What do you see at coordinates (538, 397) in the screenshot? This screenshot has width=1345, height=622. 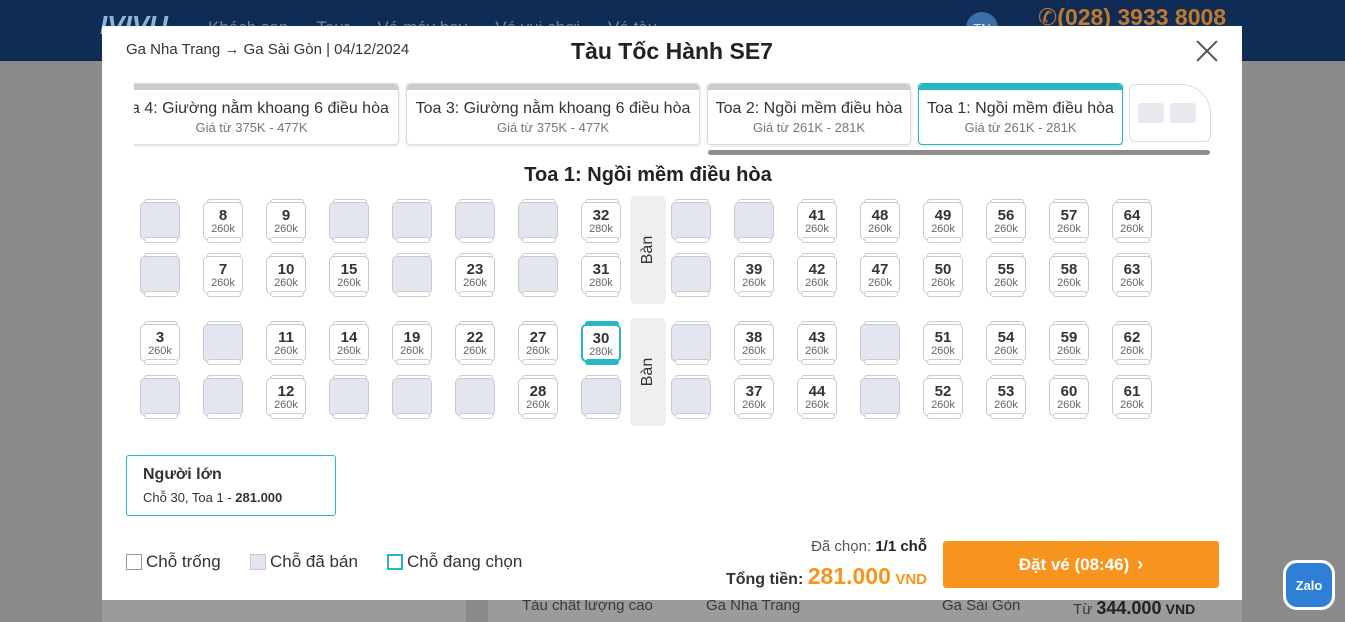 I see `seat-28: 28 260k` at bounding box center [538, 397].